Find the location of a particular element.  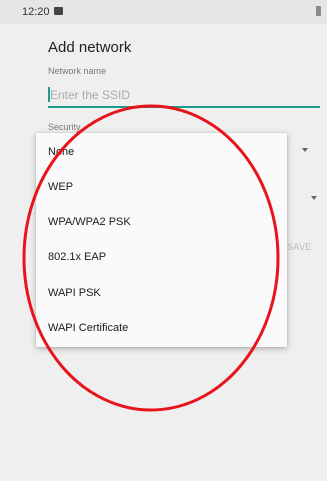

battery-icon is located at coordinates (318, 11).